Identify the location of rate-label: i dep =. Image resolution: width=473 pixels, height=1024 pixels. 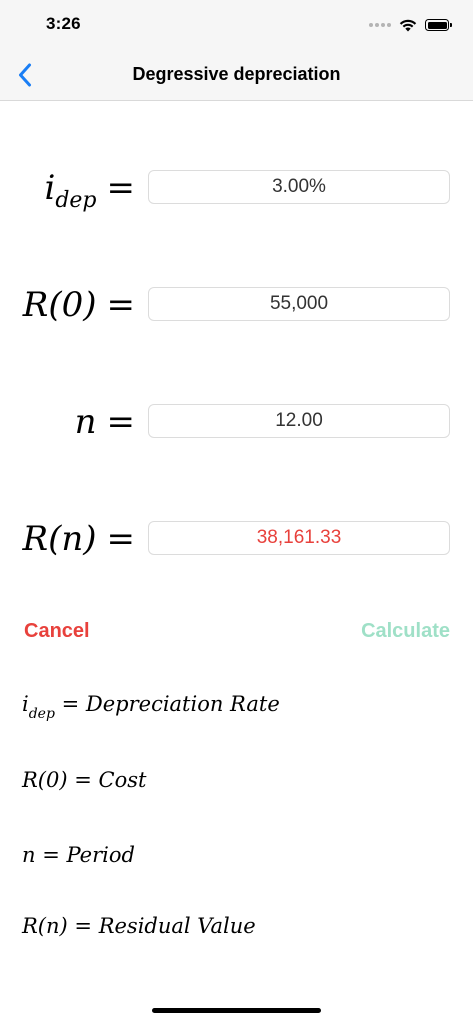
(89, 190).